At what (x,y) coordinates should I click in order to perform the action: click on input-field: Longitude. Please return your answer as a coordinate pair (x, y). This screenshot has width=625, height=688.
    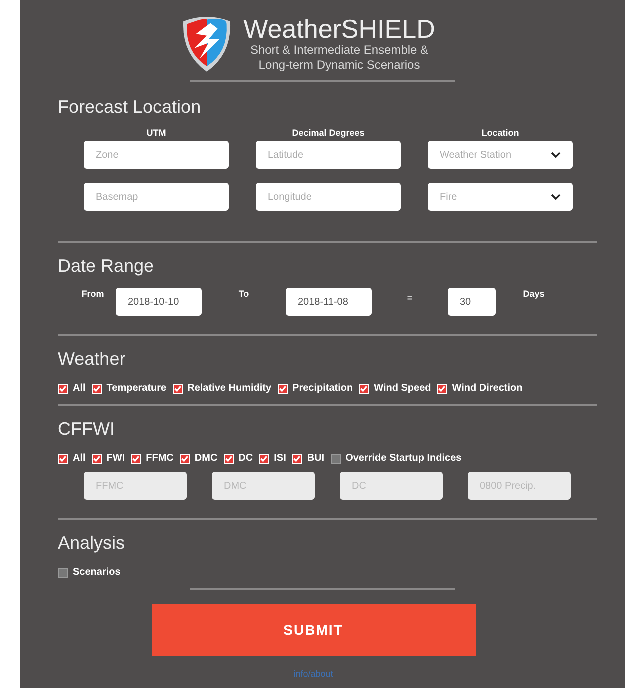
    Looking at the image, I should click on (328, 197).